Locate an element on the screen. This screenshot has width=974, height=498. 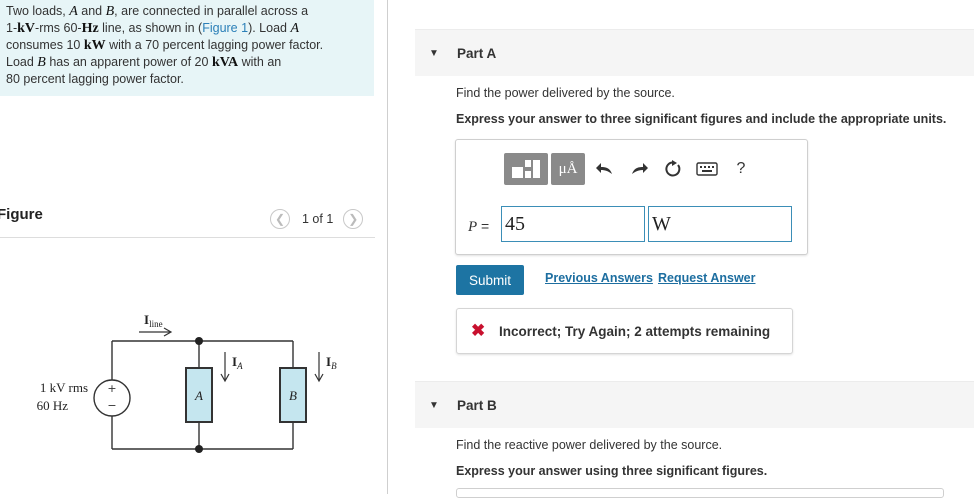
circuit-diagram: + − 1 kV rms 60 Hz A B Iline IA IB is located at coordinates (187, 382).